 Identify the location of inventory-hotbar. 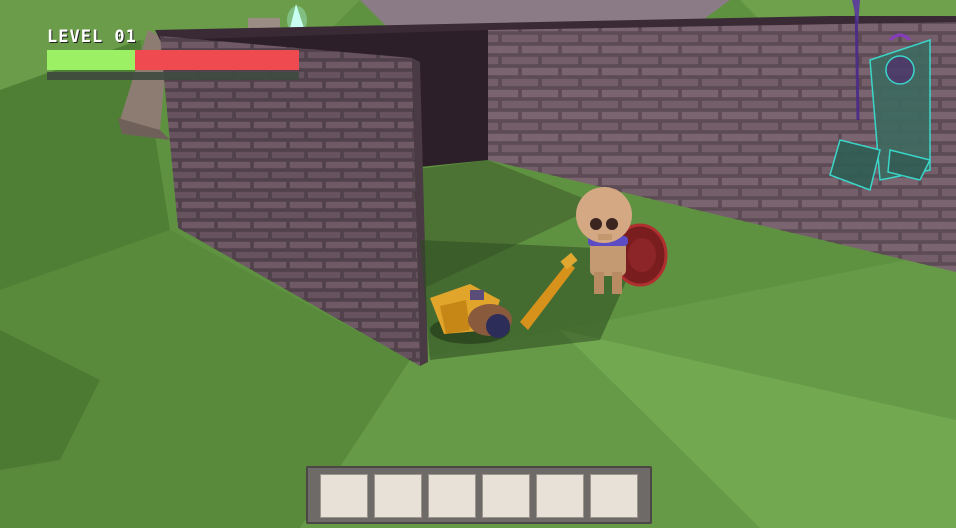
(479, 495).